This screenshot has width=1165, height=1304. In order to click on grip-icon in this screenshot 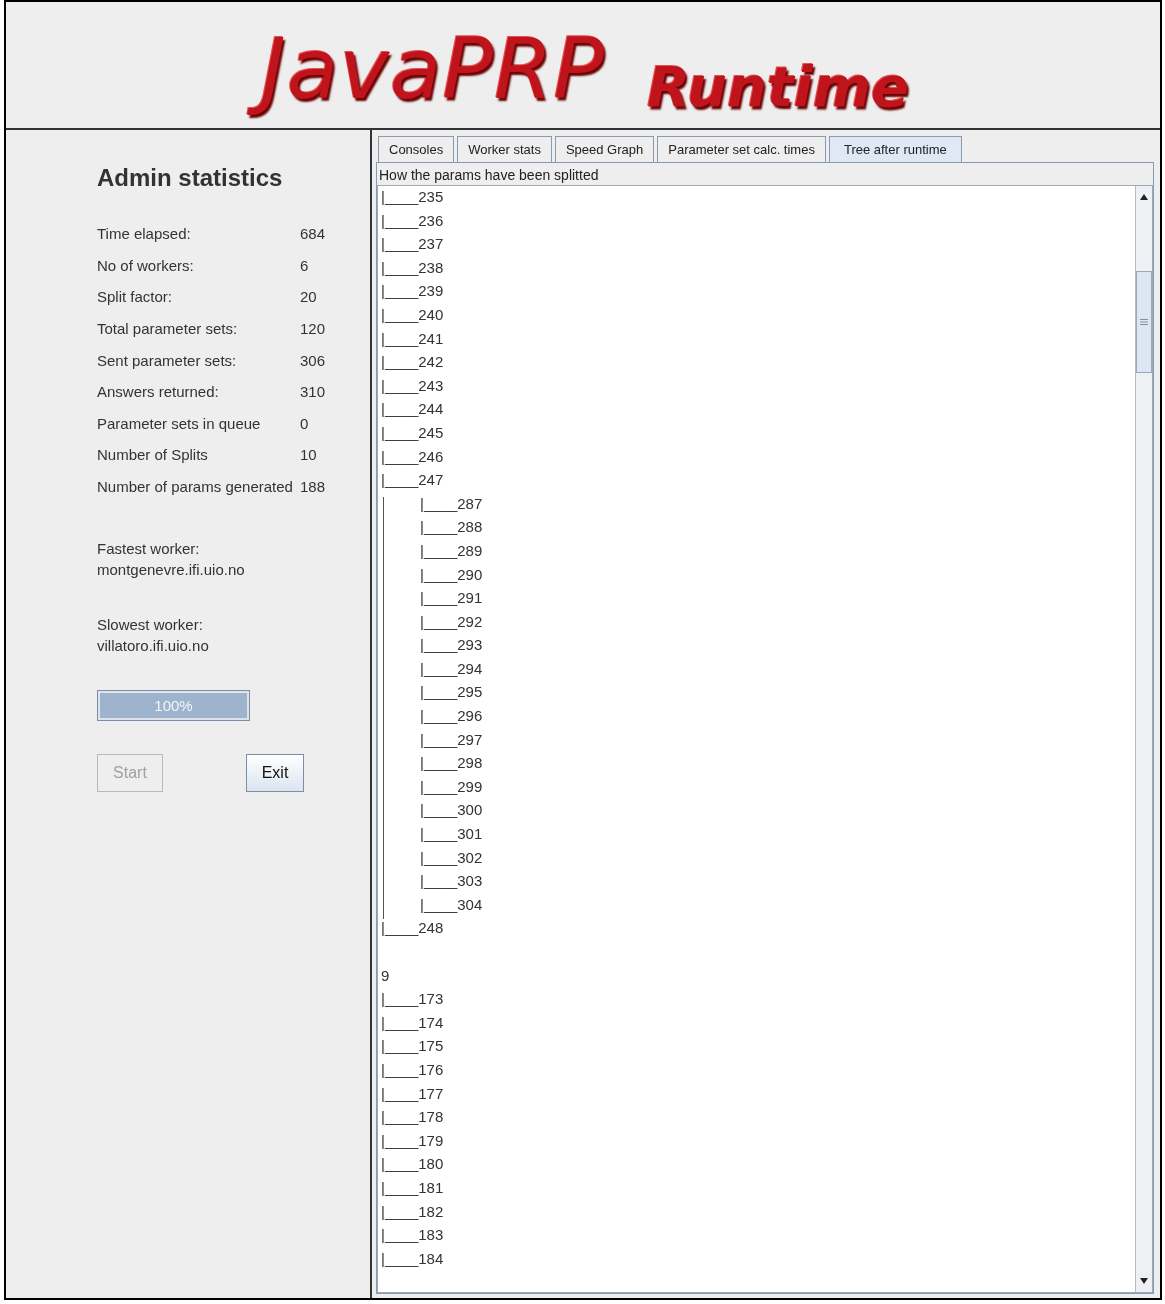, I will do `click(1144, 322)`.